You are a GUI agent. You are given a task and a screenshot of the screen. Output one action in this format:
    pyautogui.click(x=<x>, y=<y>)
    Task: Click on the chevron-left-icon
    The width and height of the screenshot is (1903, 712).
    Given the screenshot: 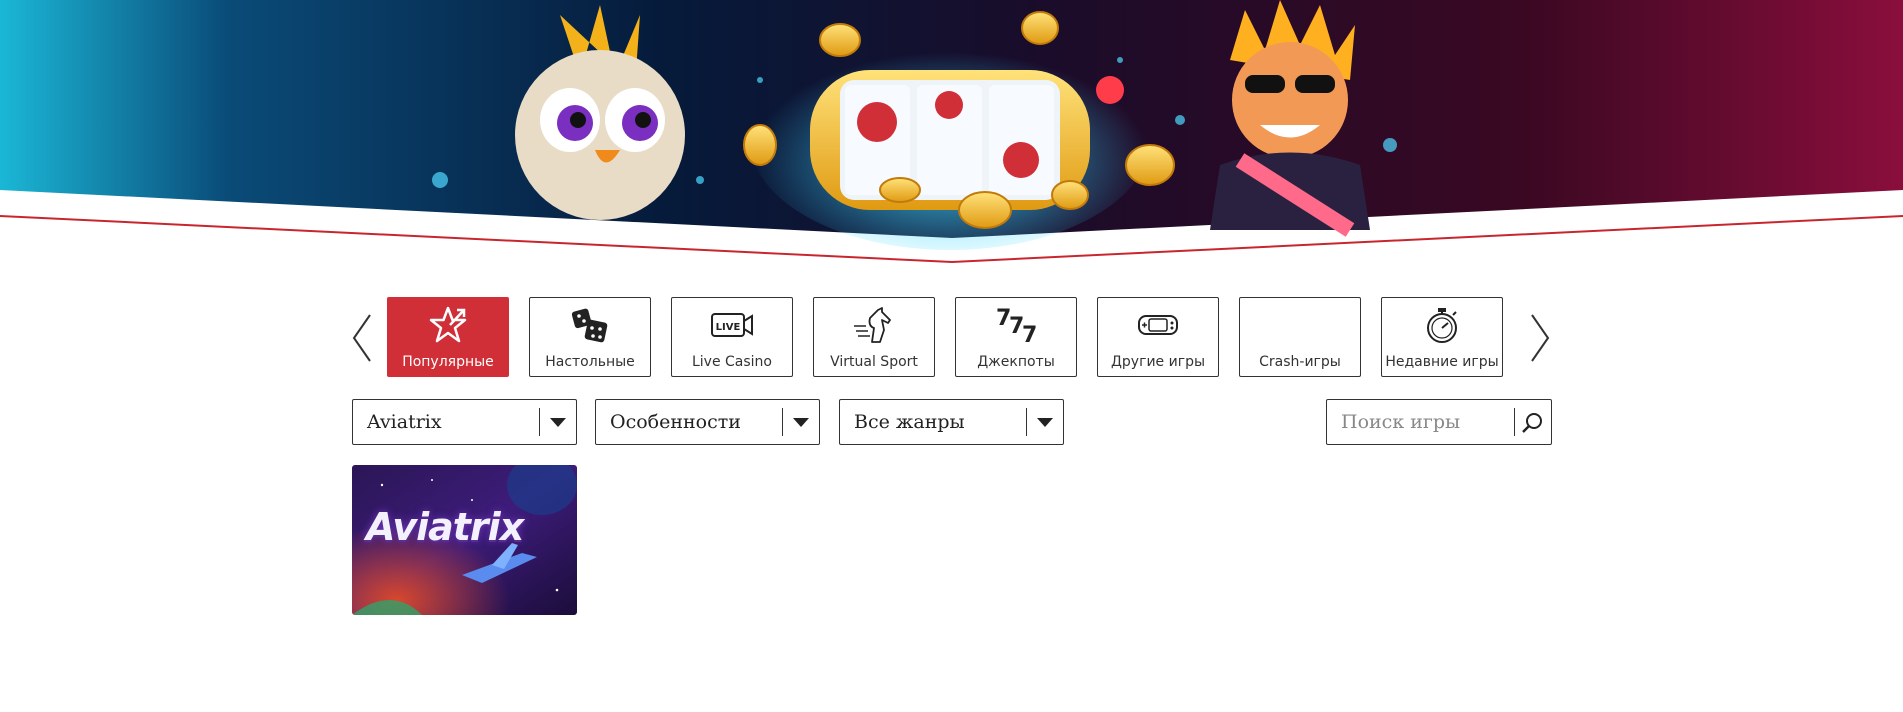 What is the action you would take?
    pyautogui.click(x=361, y=338)
    